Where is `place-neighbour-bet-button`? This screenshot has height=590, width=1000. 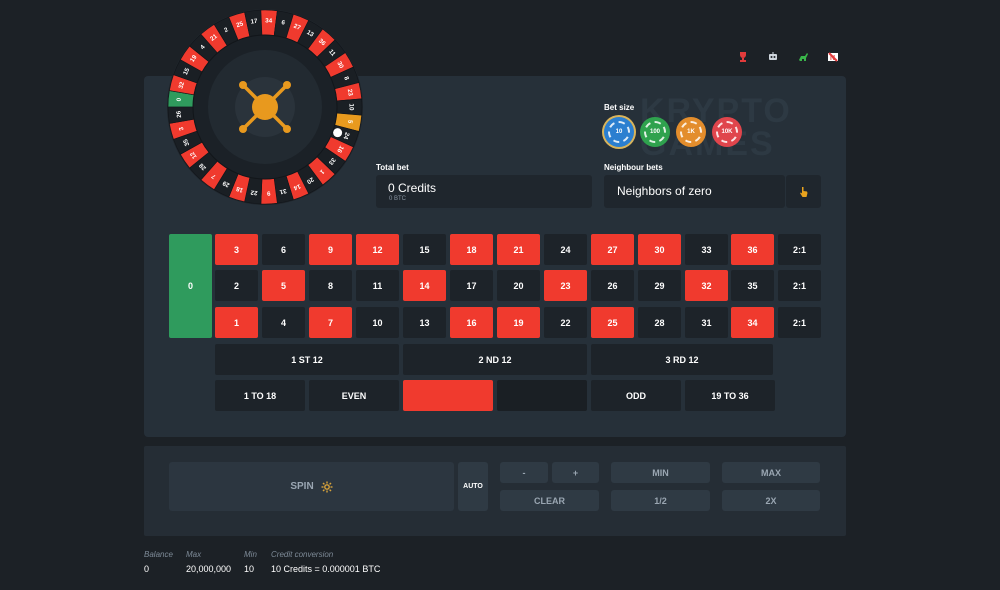 place-neighbour-bet-button is located at coordinates (803, 191).